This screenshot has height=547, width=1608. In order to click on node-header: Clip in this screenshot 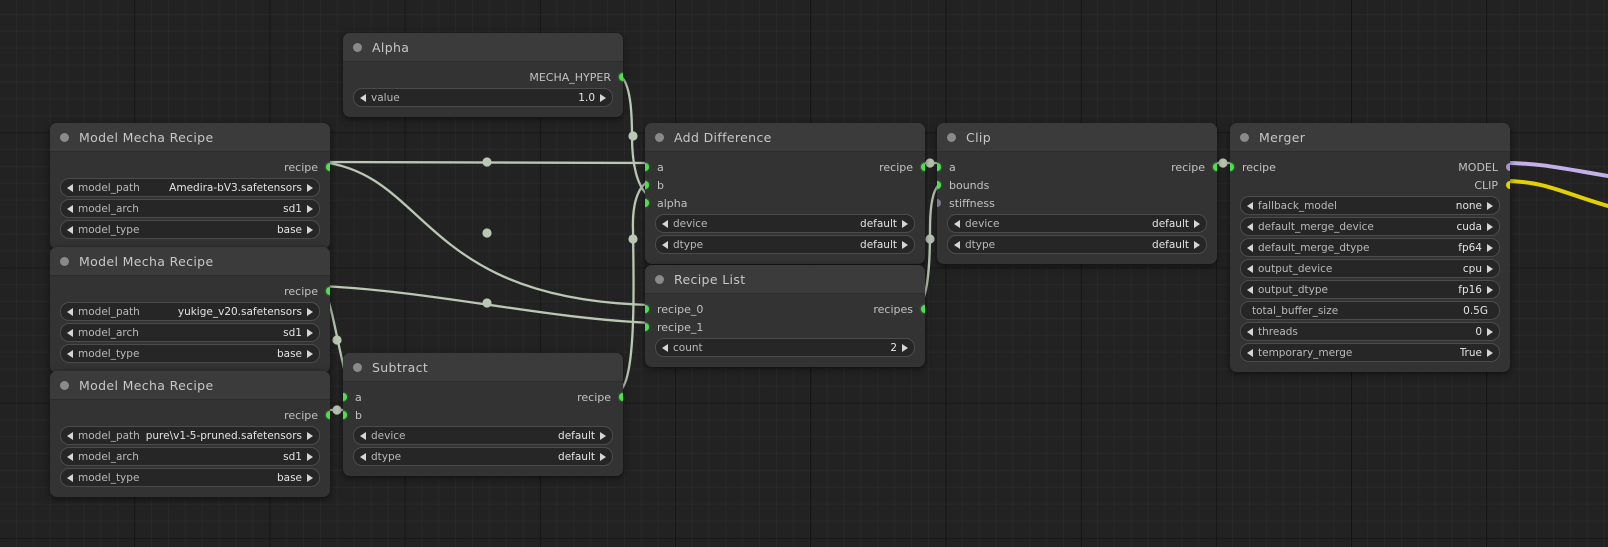, I will do `click(1077, 137)`.